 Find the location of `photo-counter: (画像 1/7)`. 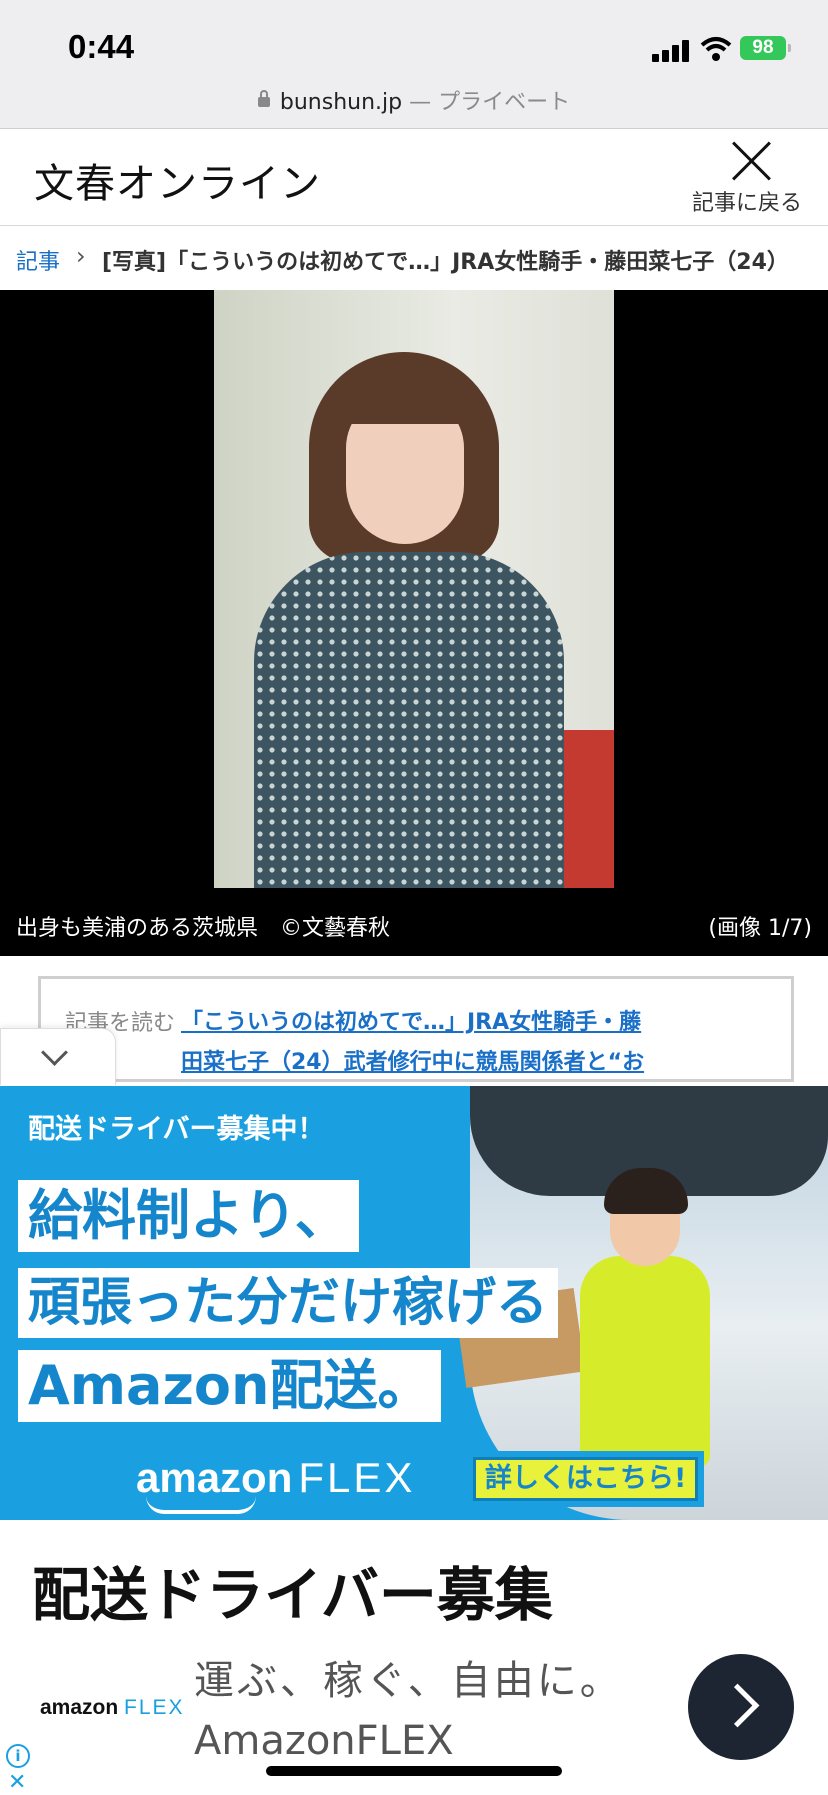

photo-counter: (画像 1/7) is located at coordinates (760, 928).